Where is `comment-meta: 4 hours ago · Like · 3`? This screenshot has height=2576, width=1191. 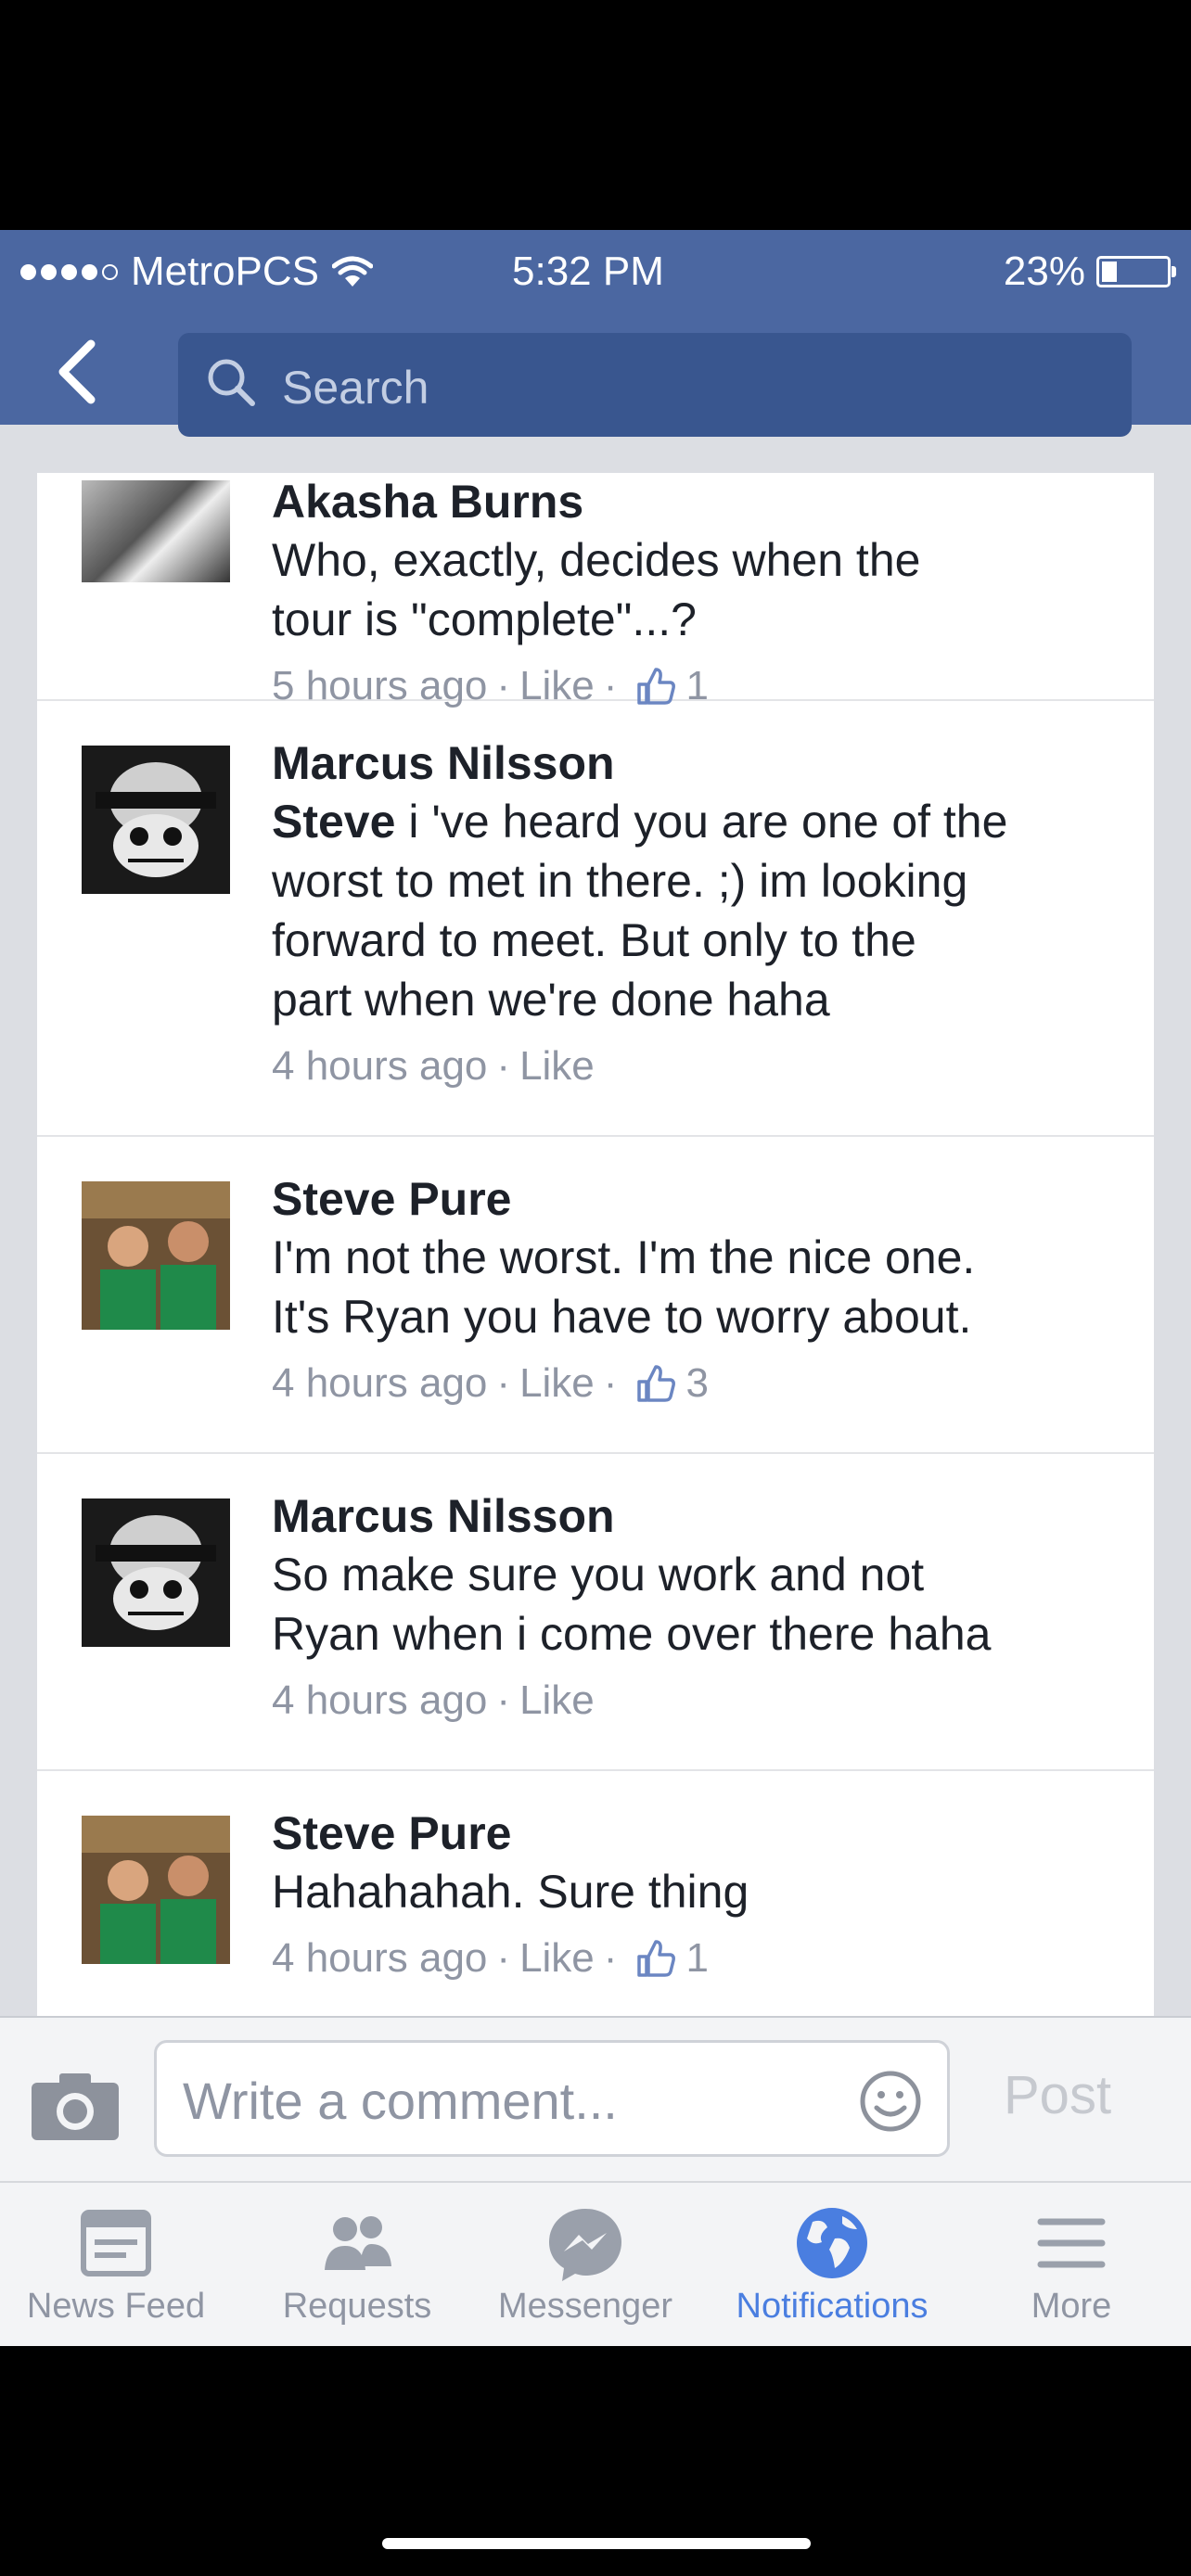 comment-meta: 4 hours ago · Like · 3 is located at coordinates (694, 1384).